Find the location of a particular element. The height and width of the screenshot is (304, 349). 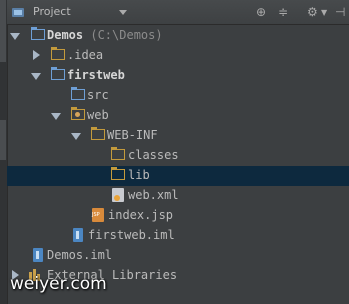

tree-node-web: web is located at coordinates (178, 116).